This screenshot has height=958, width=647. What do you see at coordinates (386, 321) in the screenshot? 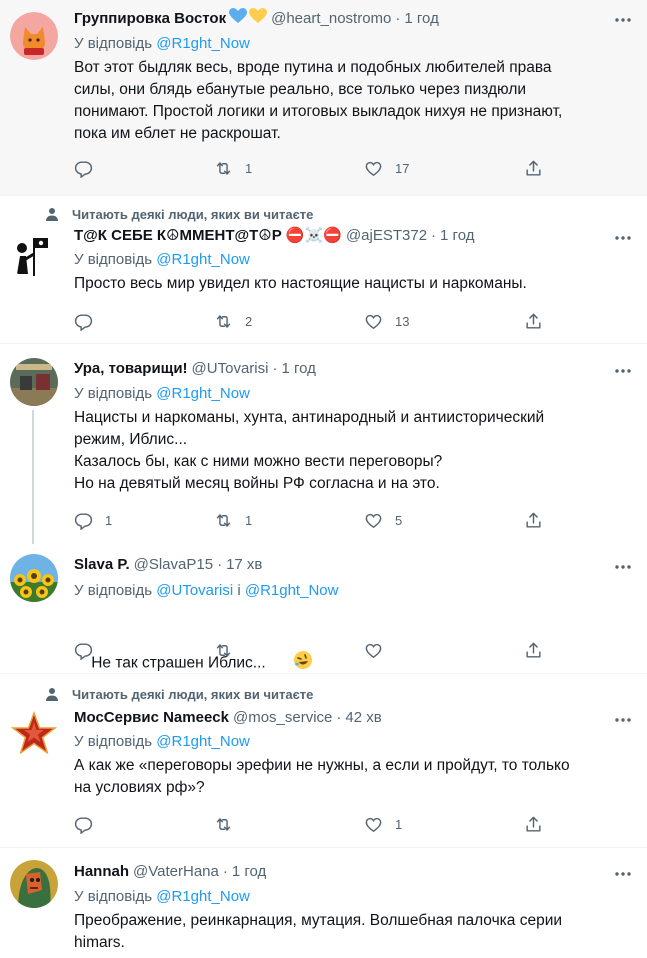
I see `like-button: 13` at bounding box center [386, 321].